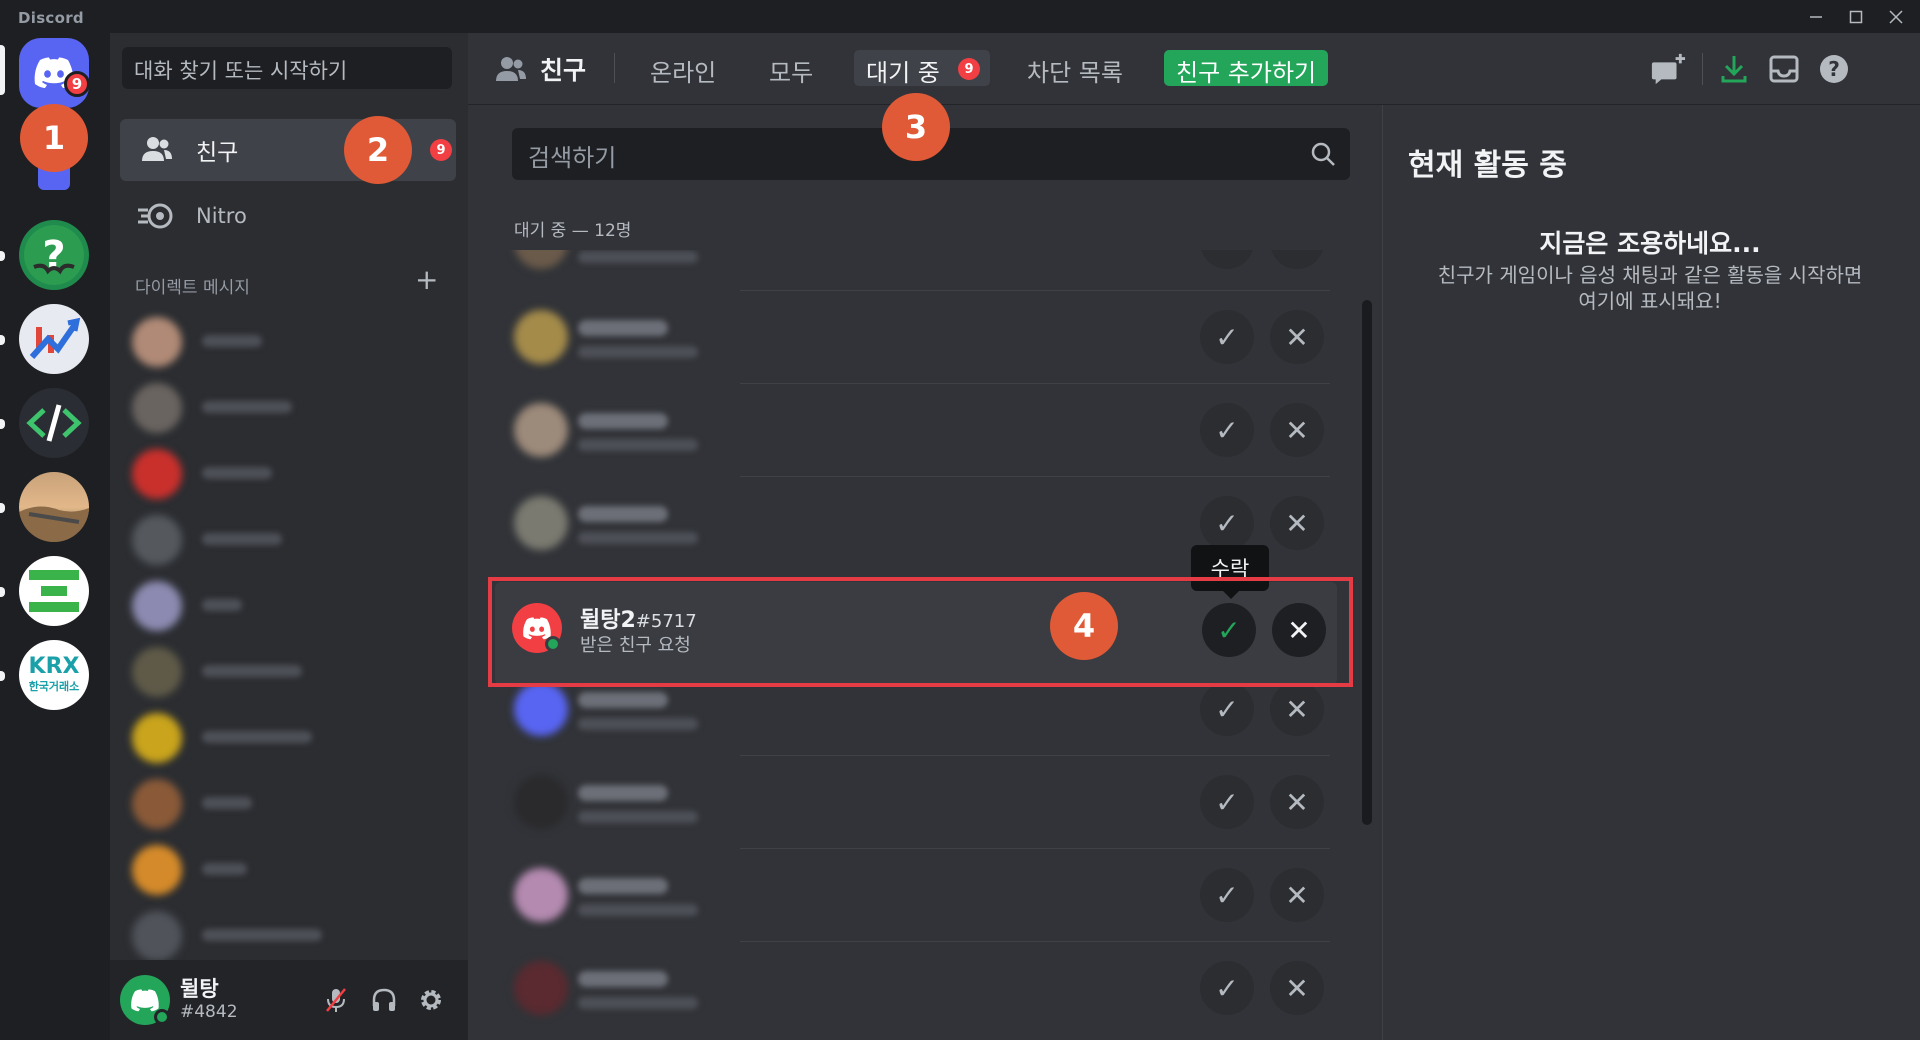 The image size is (1920, 1040). I want to click on server-chart, so click(54, 339).